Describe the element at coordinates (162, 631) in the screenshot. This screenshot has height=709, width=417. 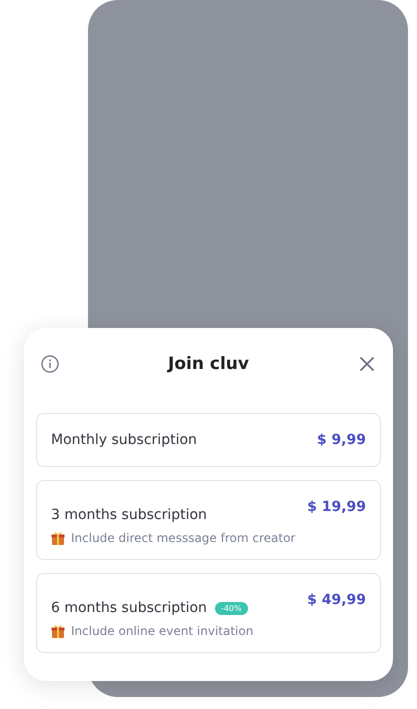
I see `plan-perk: Include online event invitation` at that location.